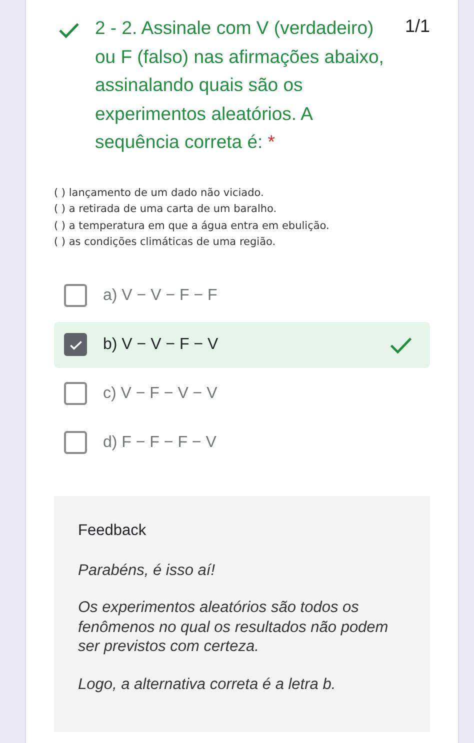 The height and width of the screenshot is (743, 474). What do you see at coordinates (234, 627) in the screenshot?
I see `feedback-text: Os experimentos aleatórios são todos os fenômenos no qual os resultados não podem ser previstos com certeza.` at bounding box center [234, 627].